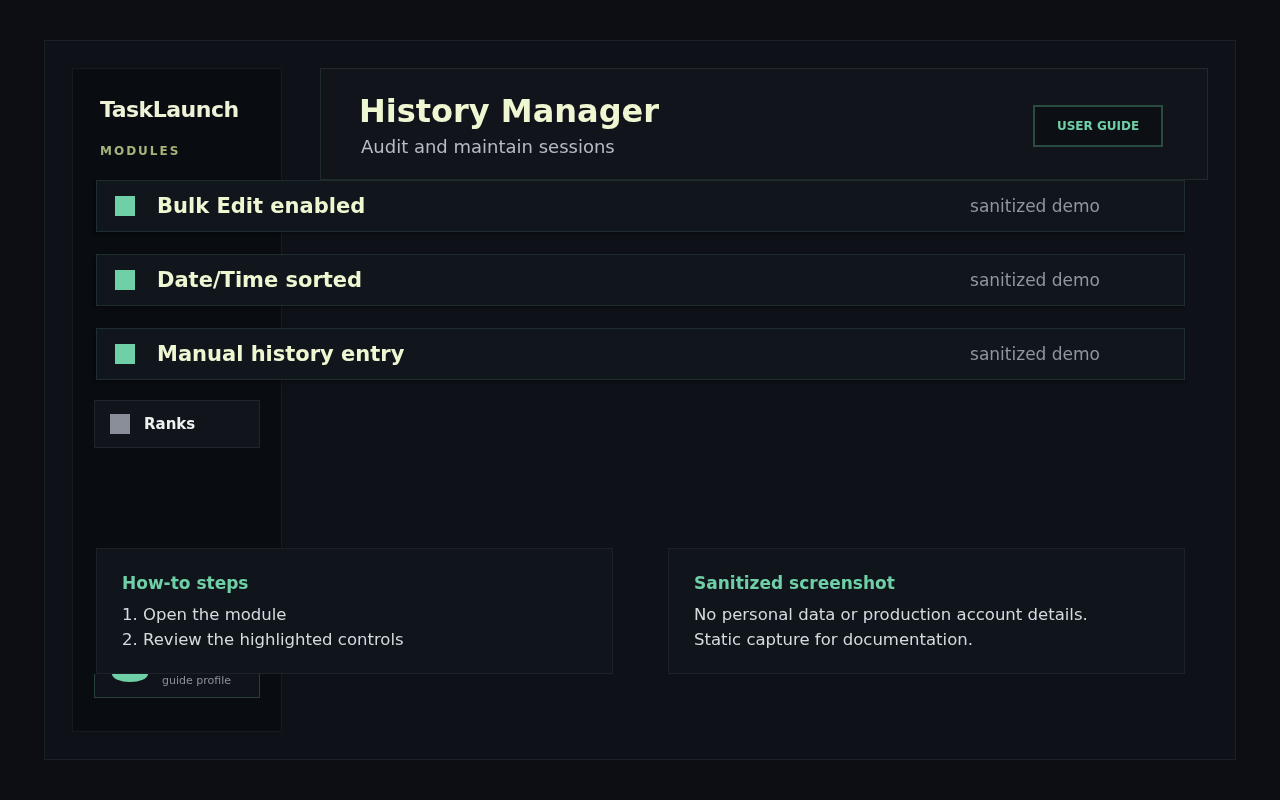 This screenshot has height=800, width=1280. I want to click on page-subtitle: Audit and maintain sessions, so click(488, 146).